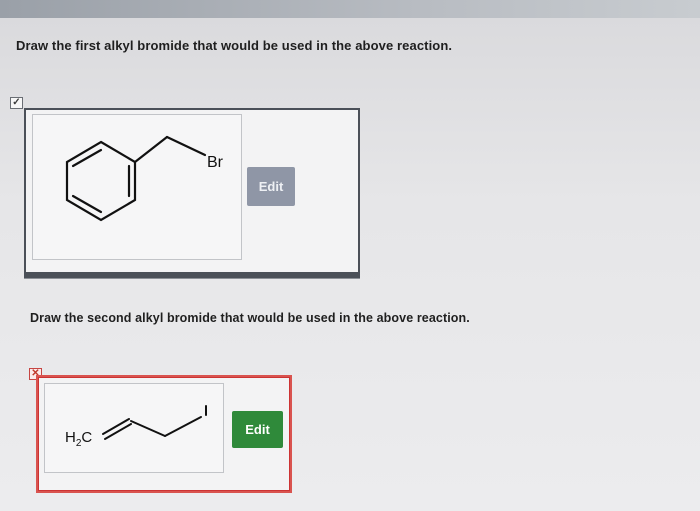 This screenshot has width=700, height=511. I want to click on carbon-label: C, so click(86, 437).